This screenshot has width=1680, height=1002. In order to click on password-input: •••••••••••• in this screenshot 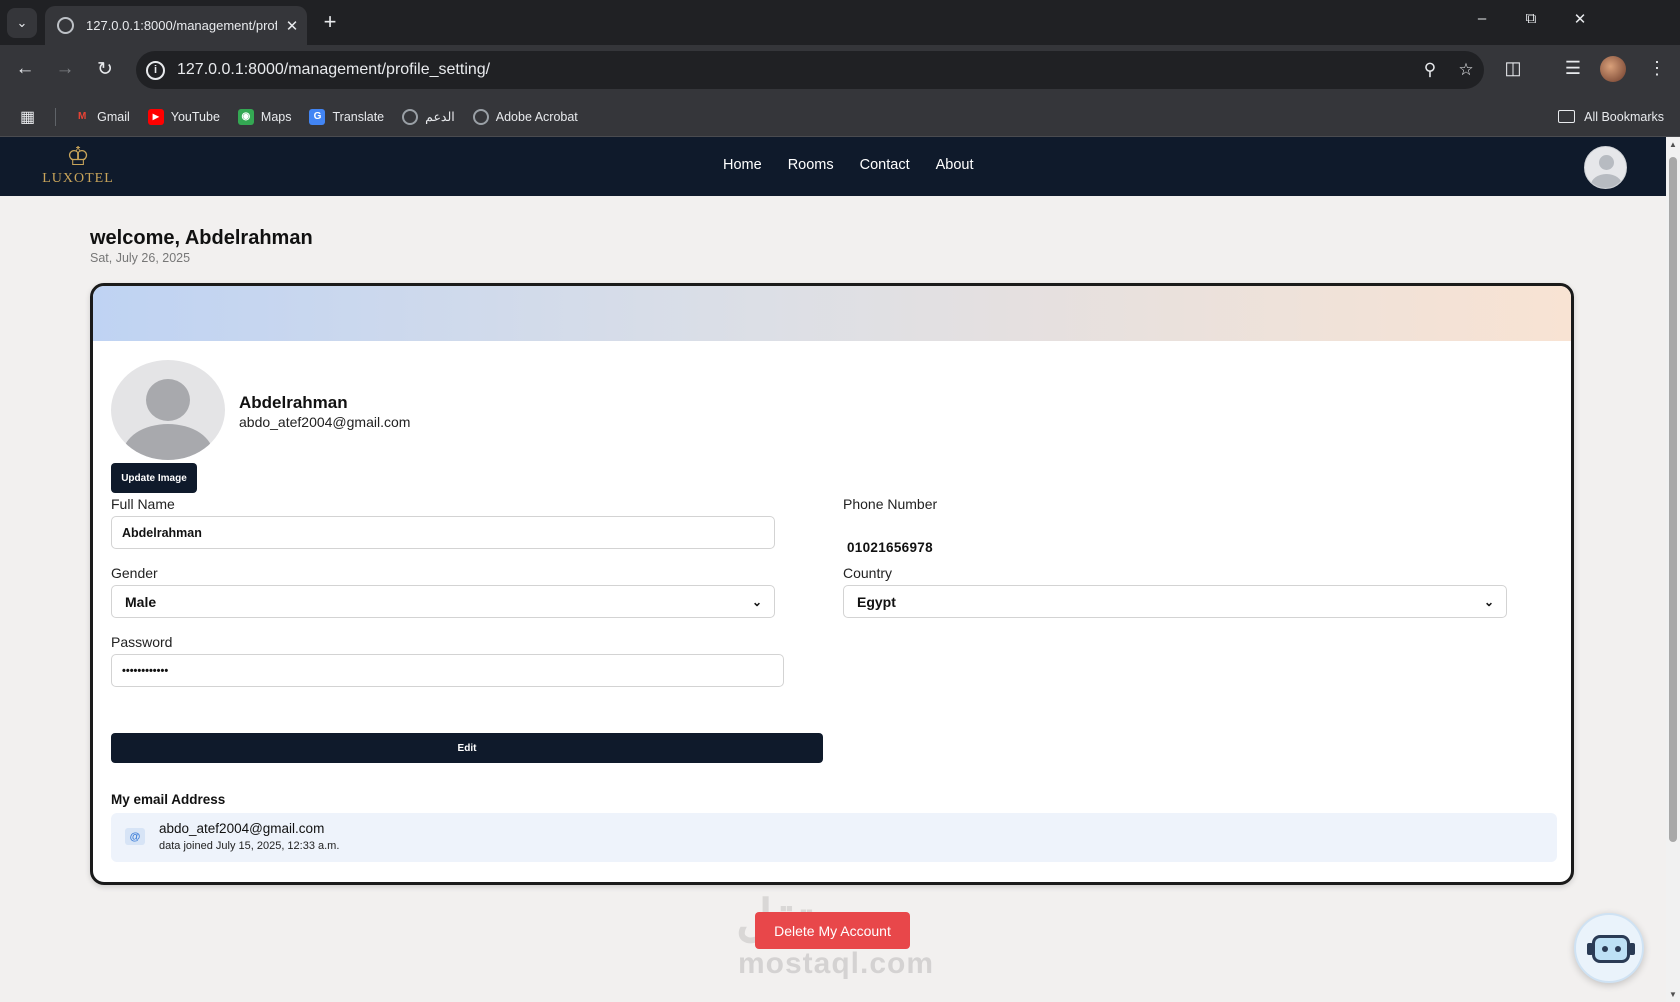, I will do `click(447, 670)`.